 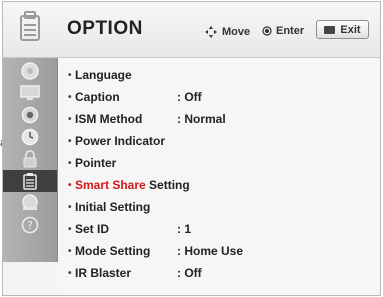 I want to click on help-icon: ?, so click(x=30, y=225).